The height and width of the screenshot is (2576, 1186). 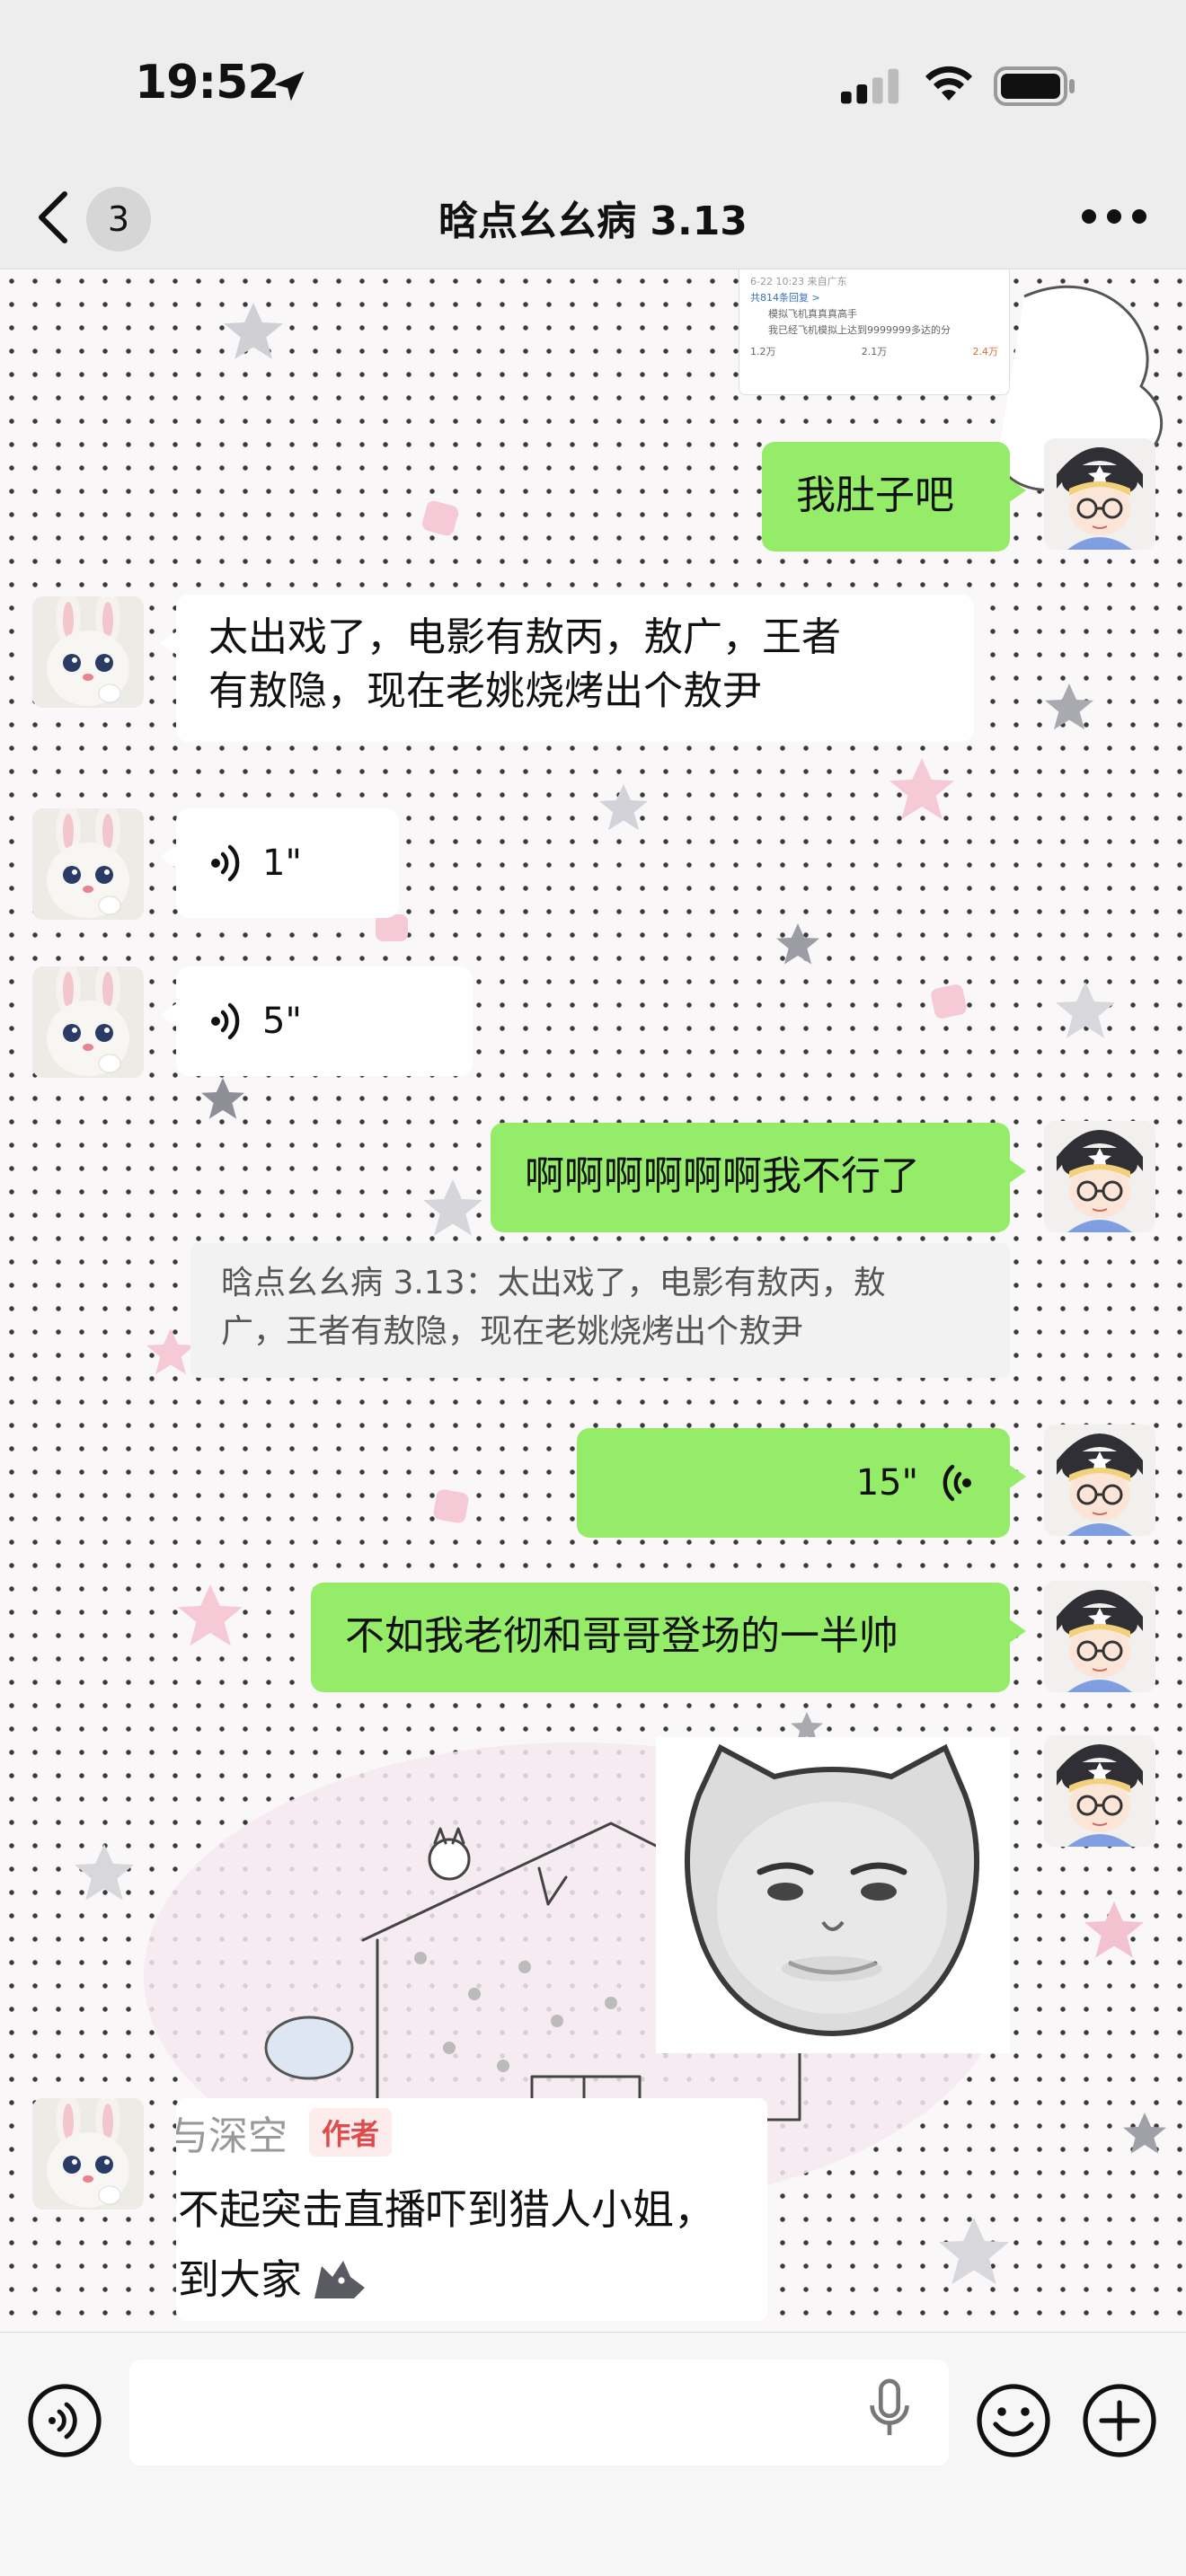 I want to click on input-bar, so click(x=593, y=2454).